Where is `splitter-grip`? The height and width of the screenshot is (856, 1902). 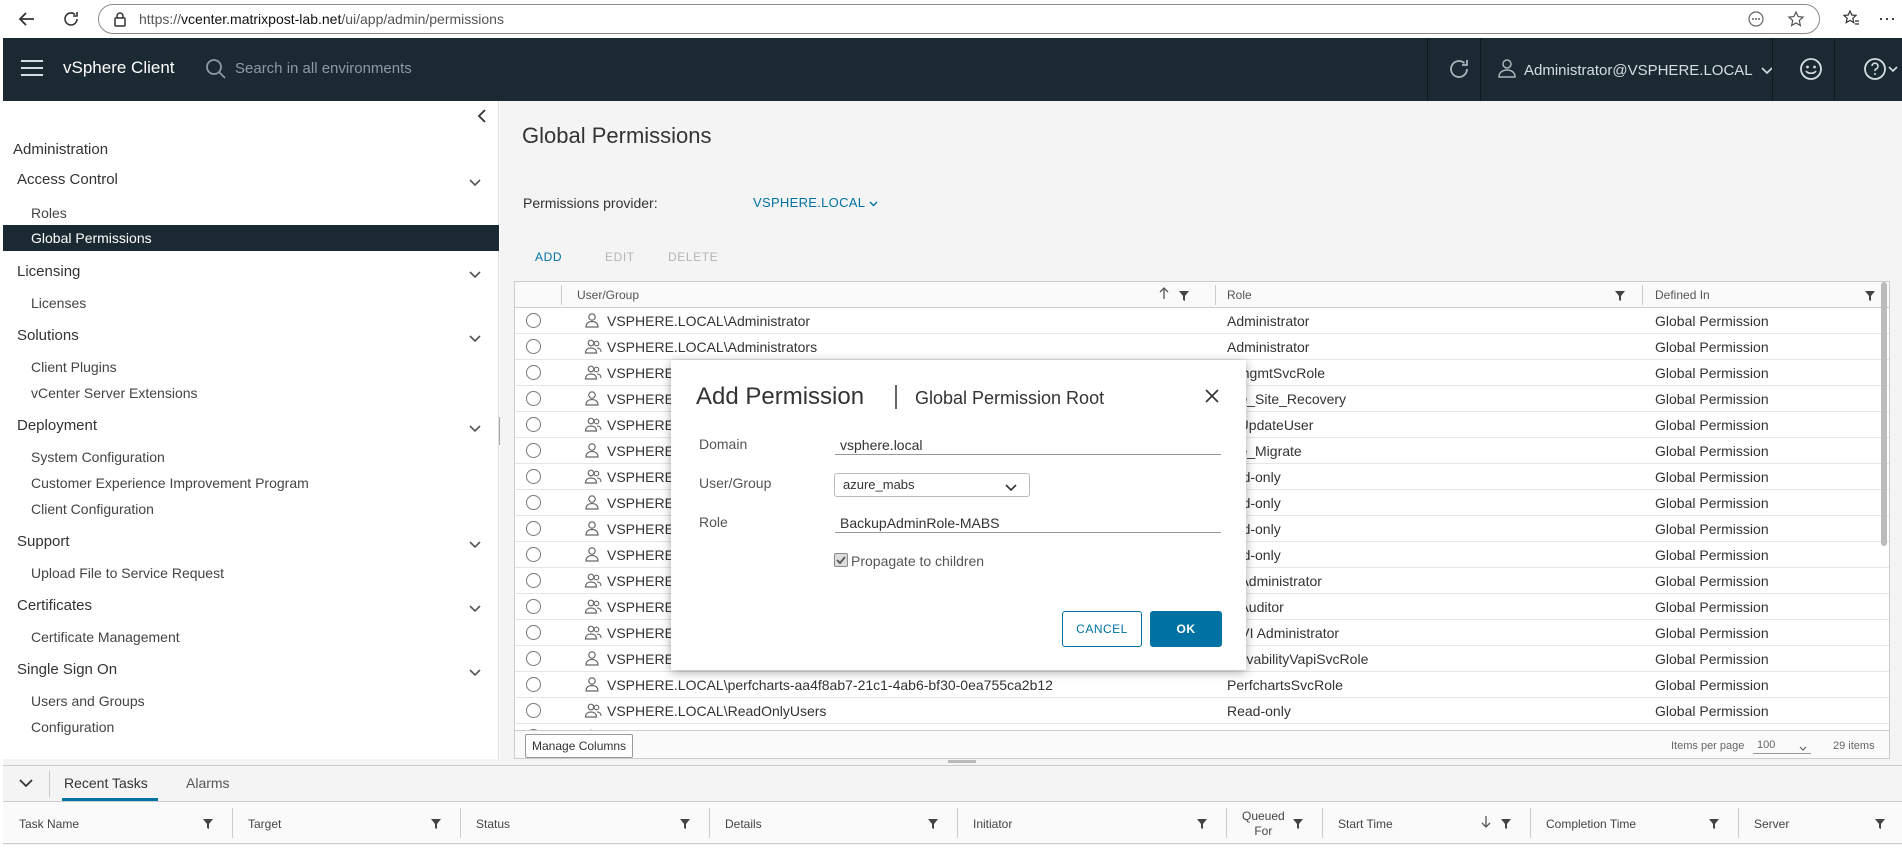 splitter-grip is located at coordinates (962, 761).